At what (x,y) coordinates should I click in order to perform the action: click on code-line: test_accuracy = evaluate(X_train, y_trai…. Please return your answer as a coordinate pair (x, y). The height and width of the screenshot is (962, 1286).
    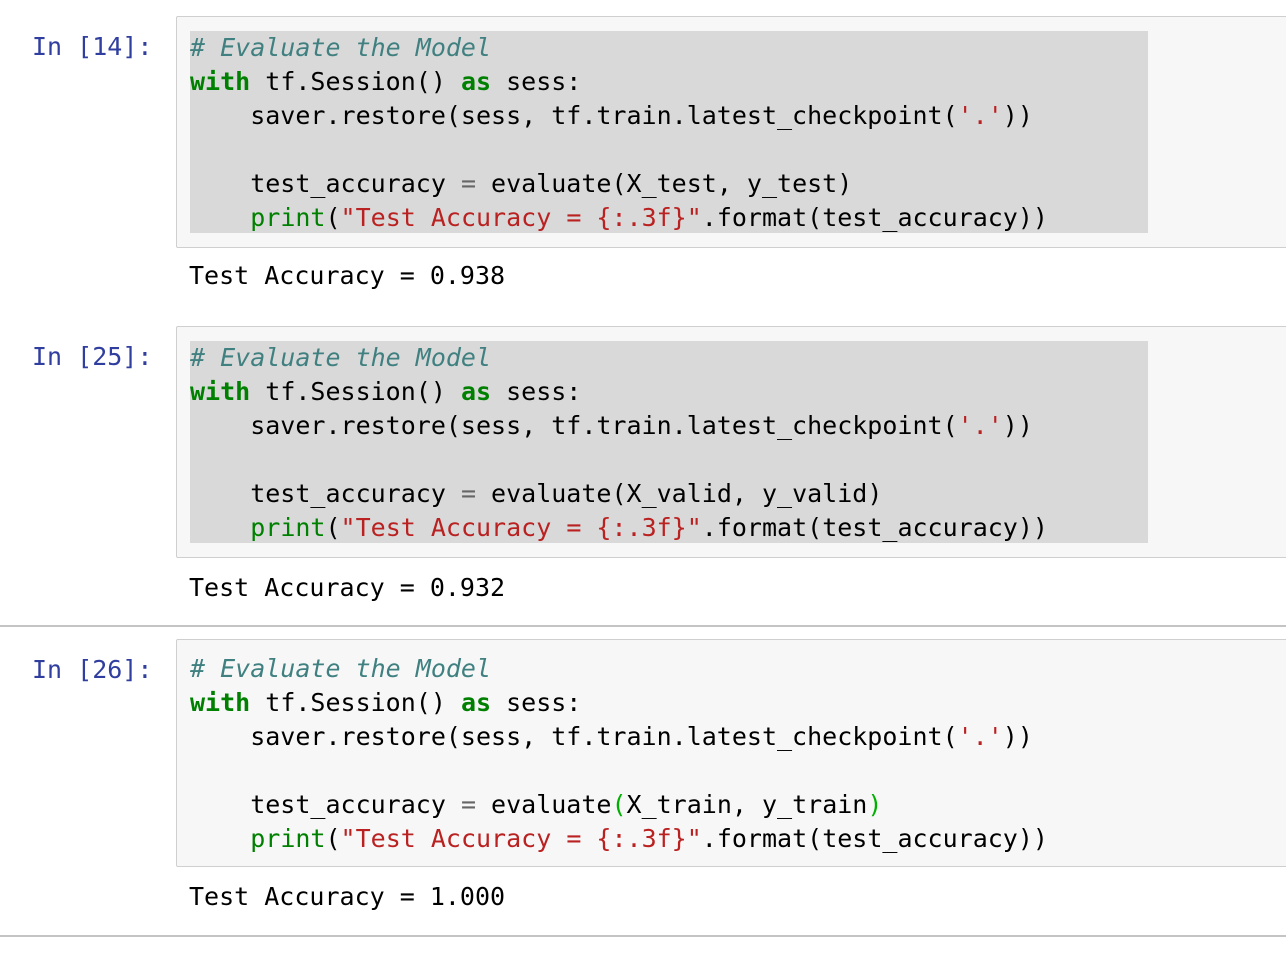
    Looking at the image, I should click on (619, 805).